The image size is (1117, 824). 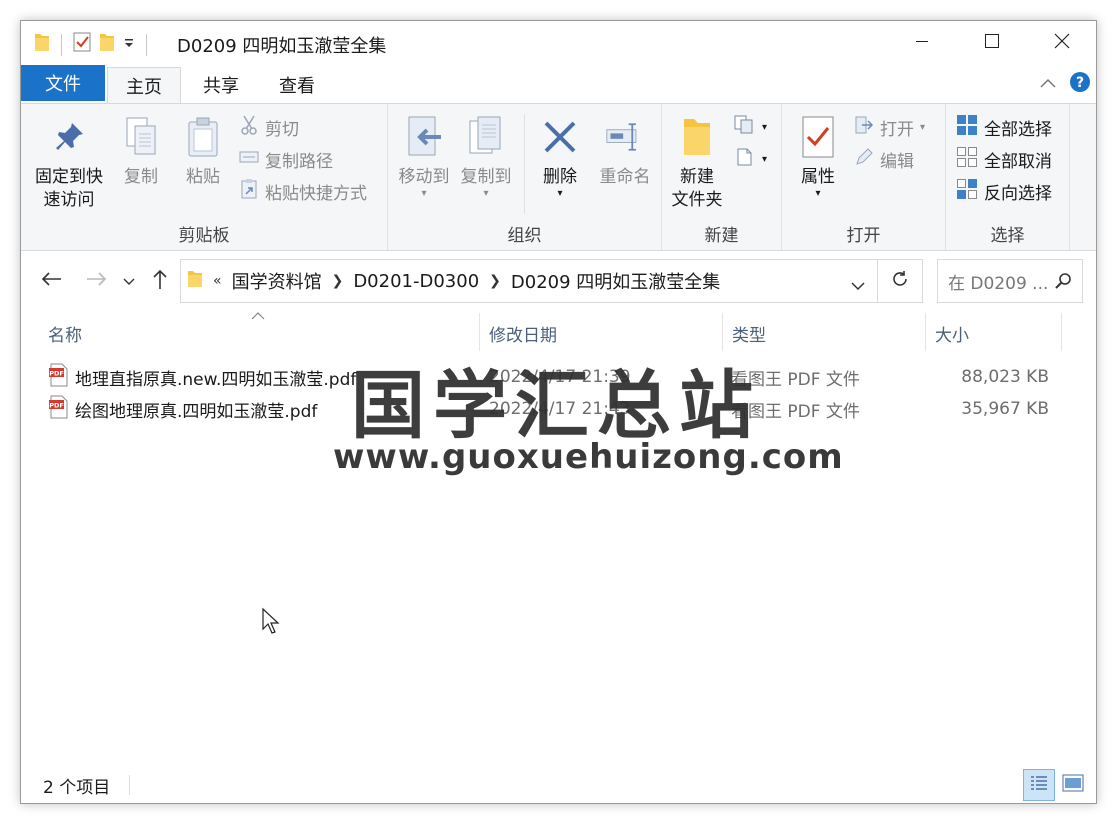 What do you see at coordinates (1005, 409) in the screenshot?
I see `file-size: 35,967 KB` at bounding box center [1005, 409].